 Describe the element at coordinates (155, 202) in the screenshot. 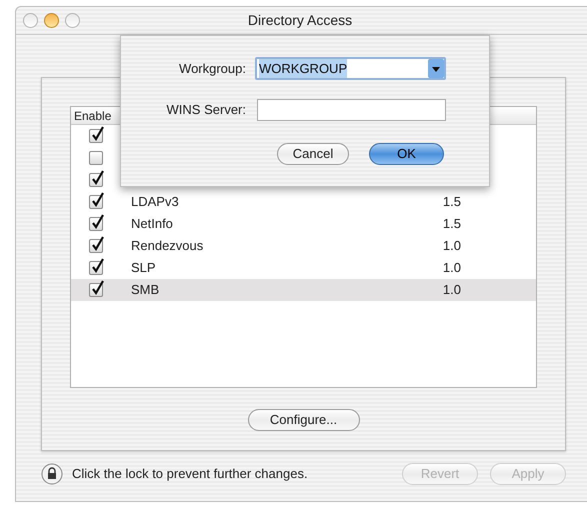

I see `service-name: LDAPv3` at that location.